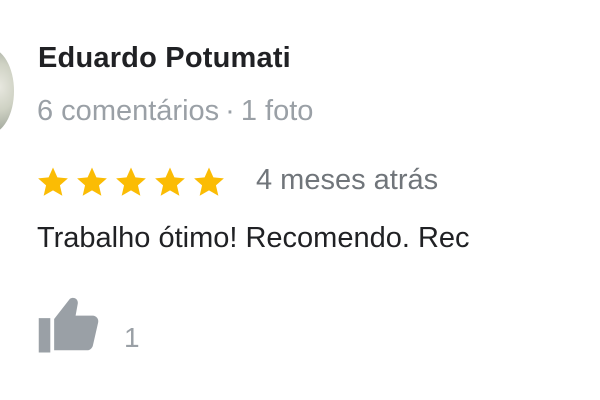  I want to click on review-time: 4 meses atrás, so click(347, 180).